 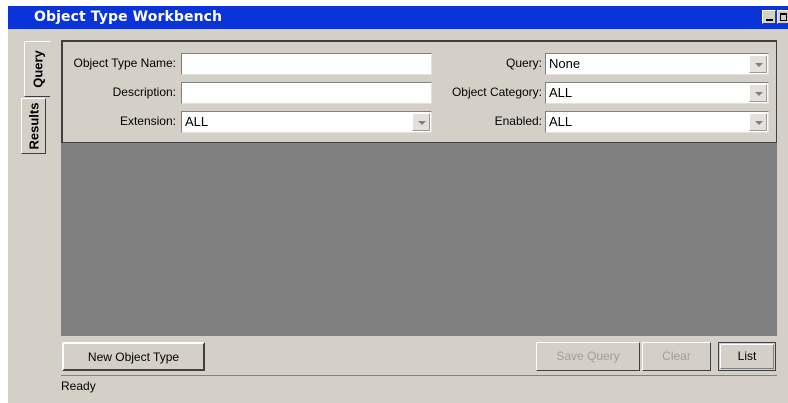 I want to click on query-select: None, so click(x=657, y=64).